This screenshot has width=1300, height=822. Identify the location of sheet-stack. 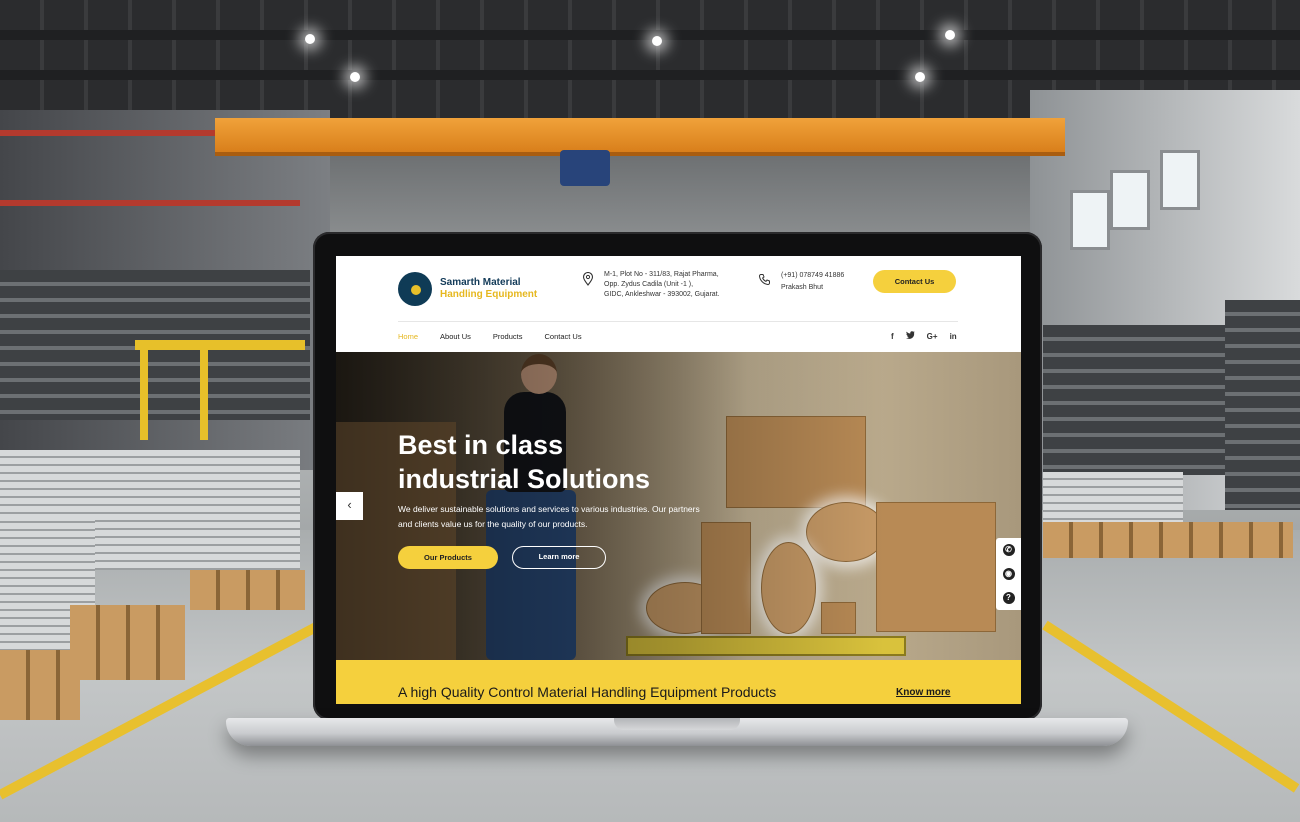
(1113, 497).